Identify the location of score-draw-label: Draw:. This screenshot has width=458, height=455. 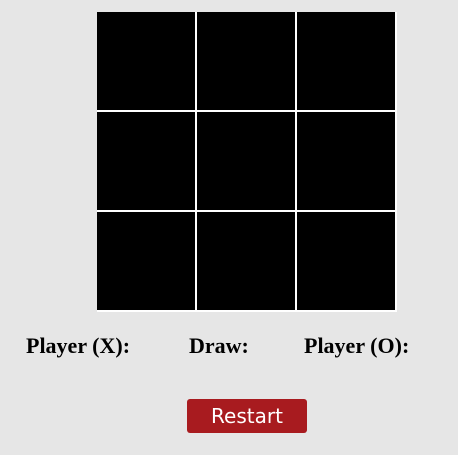
(219, 345).